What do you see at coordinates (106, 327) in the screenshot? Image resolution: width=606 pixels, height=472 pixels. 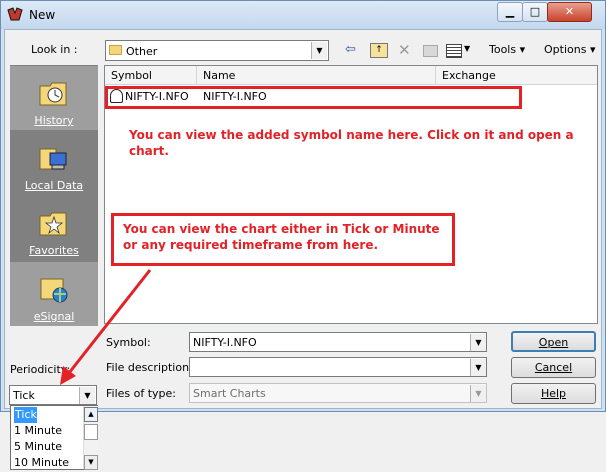 I see `annotation-arrow-icon` at bounding box center [106, 327].